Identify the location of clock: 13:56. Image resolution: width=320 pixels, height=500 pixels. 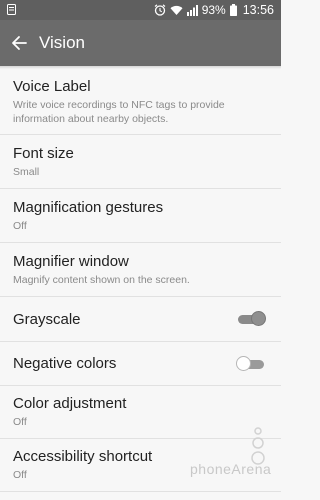
(258, 10).